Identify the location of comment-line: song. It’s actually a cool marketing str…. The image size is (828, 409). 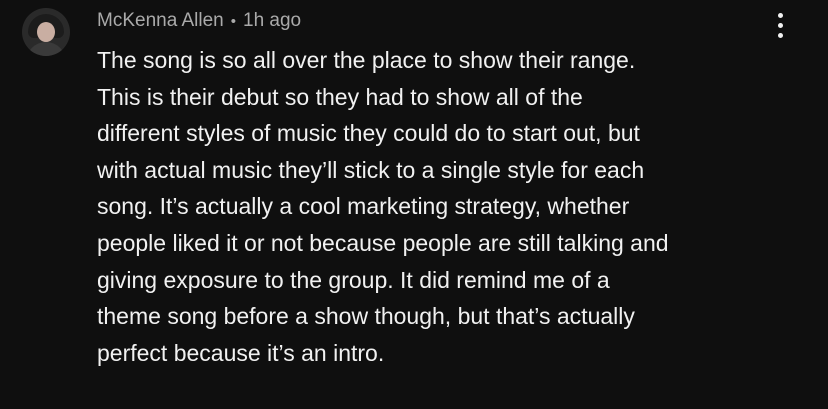
(363, 206).